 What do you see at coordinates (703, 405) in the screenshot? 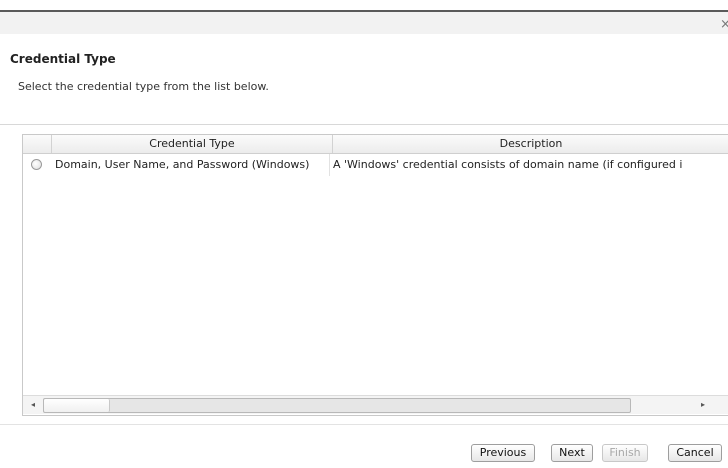
I see `scroll-right-icon: ▸` at bounding box center [703, 405].